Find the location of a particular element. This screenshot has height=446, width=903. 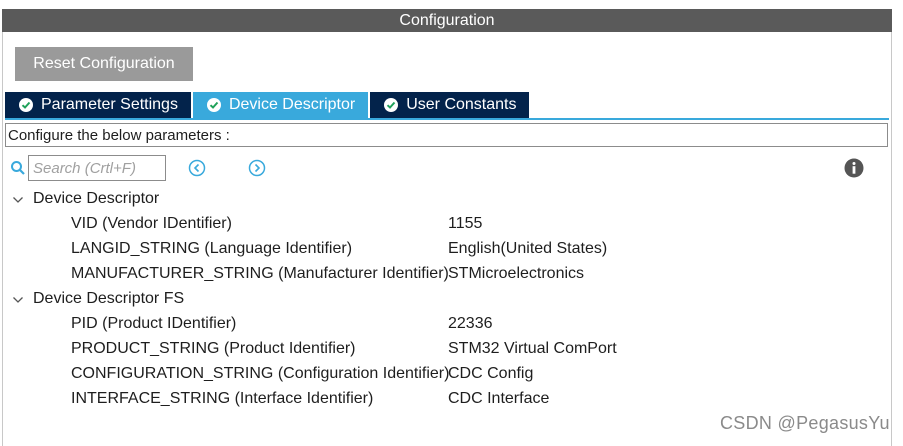

search-next-icon is located at coordinates (257, 168).